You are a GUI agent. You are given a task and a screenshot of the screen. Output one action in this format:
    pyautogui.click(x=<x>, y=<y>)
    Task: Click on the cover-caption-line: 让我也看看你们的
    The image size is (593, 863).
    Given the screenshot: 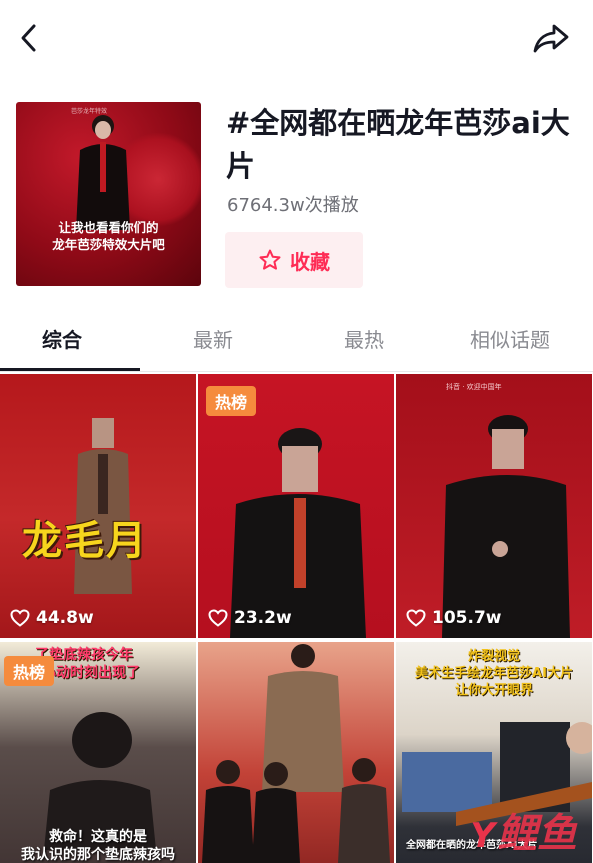 What is the action you would take?
    pyautogui.click(x=108, y=227)
    